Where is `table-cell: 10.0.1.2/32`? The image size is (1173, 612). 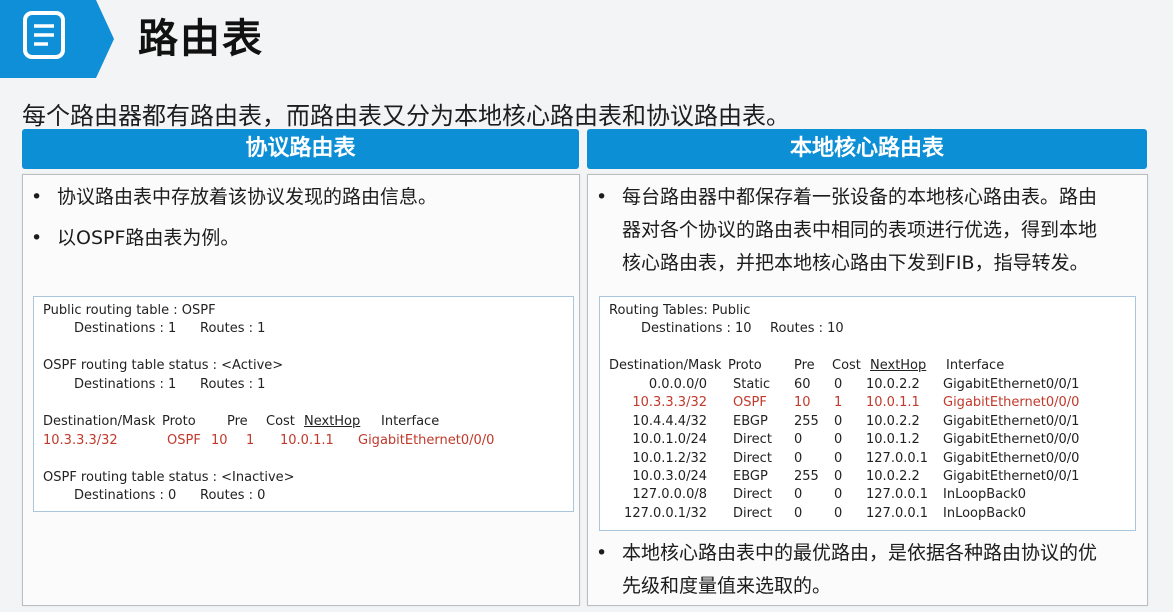 table-cell: 10.0.1.2/32 is located at coordinates (669, 458).